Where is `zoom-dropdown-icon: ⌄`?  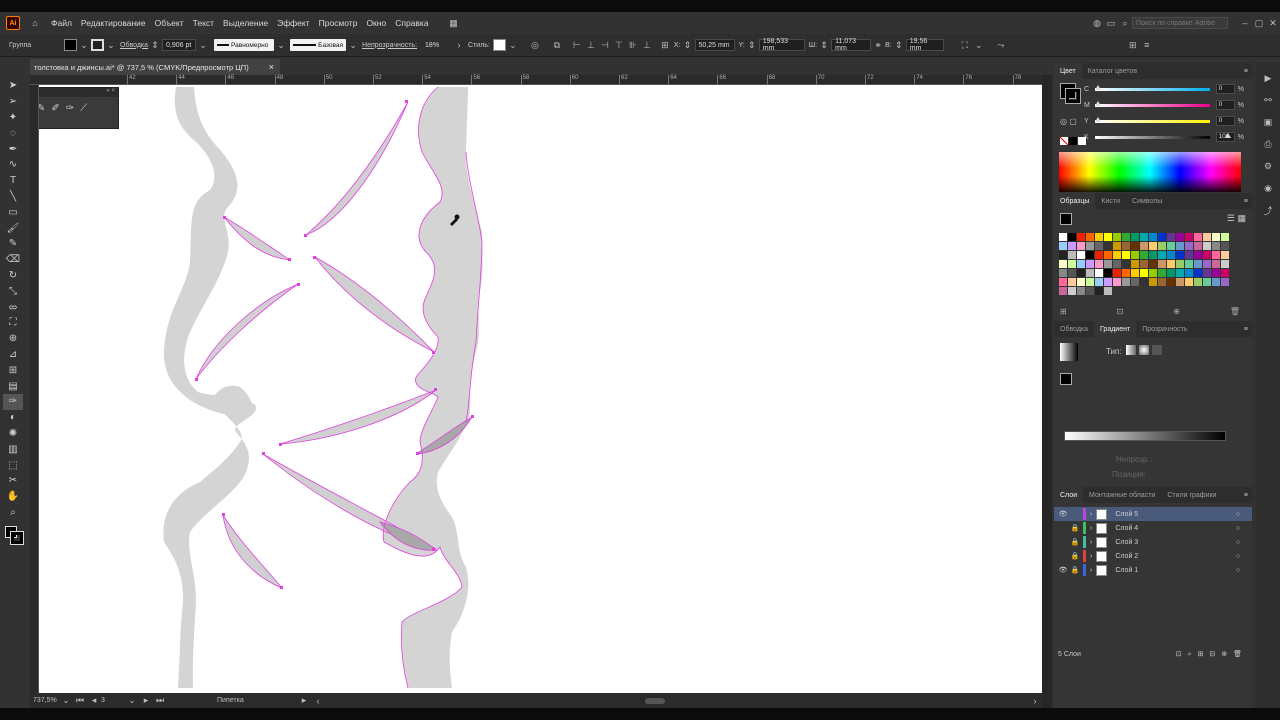
zoom-dropdown-icon: ⌄ is located at coordinates (66, 701).